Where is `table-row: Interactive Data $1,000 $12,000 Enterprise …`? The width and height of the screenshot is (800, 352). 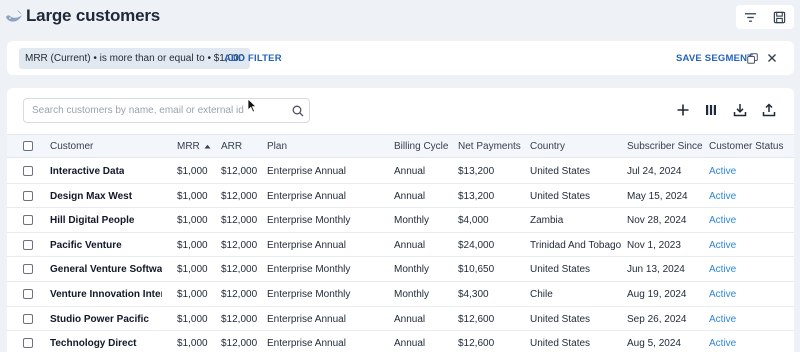 table-row: Interactive Data $1,000 $12,000 Enterprise … is located at coordinates (400, 171).